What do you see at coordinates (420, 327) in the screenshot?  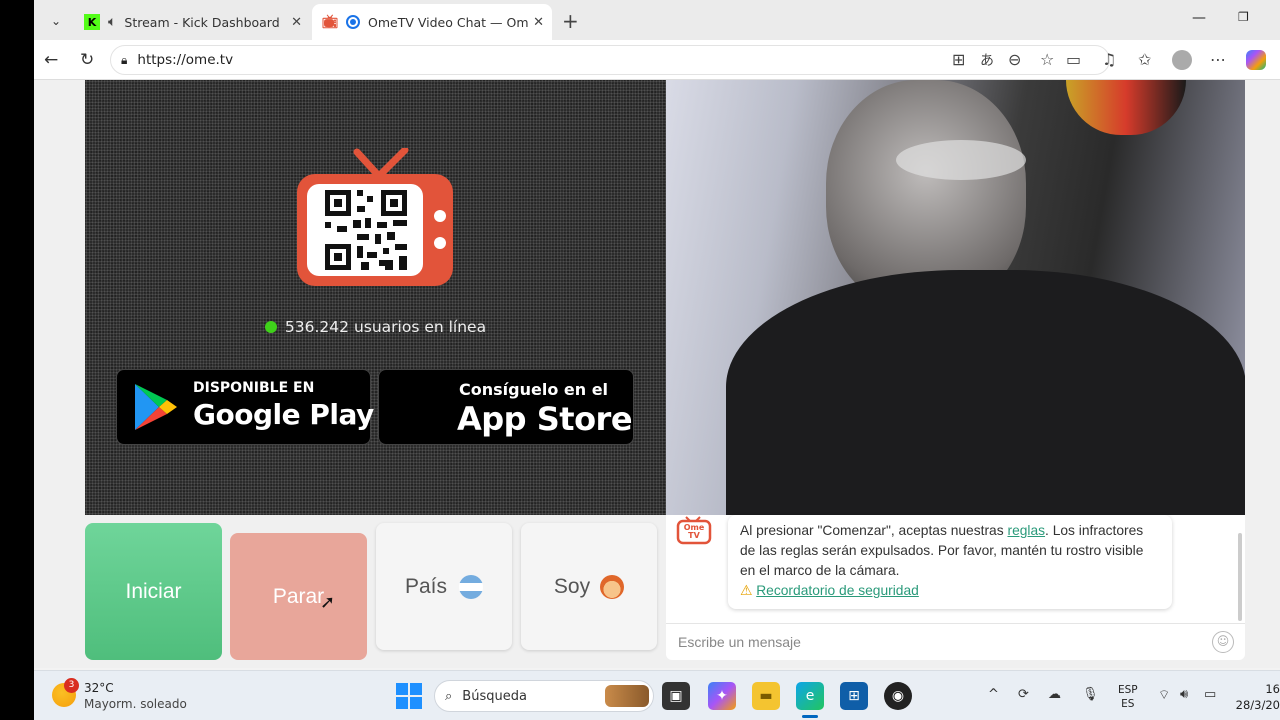 I see `online-label: usuarios en línea` at bounding box center [420, 327].